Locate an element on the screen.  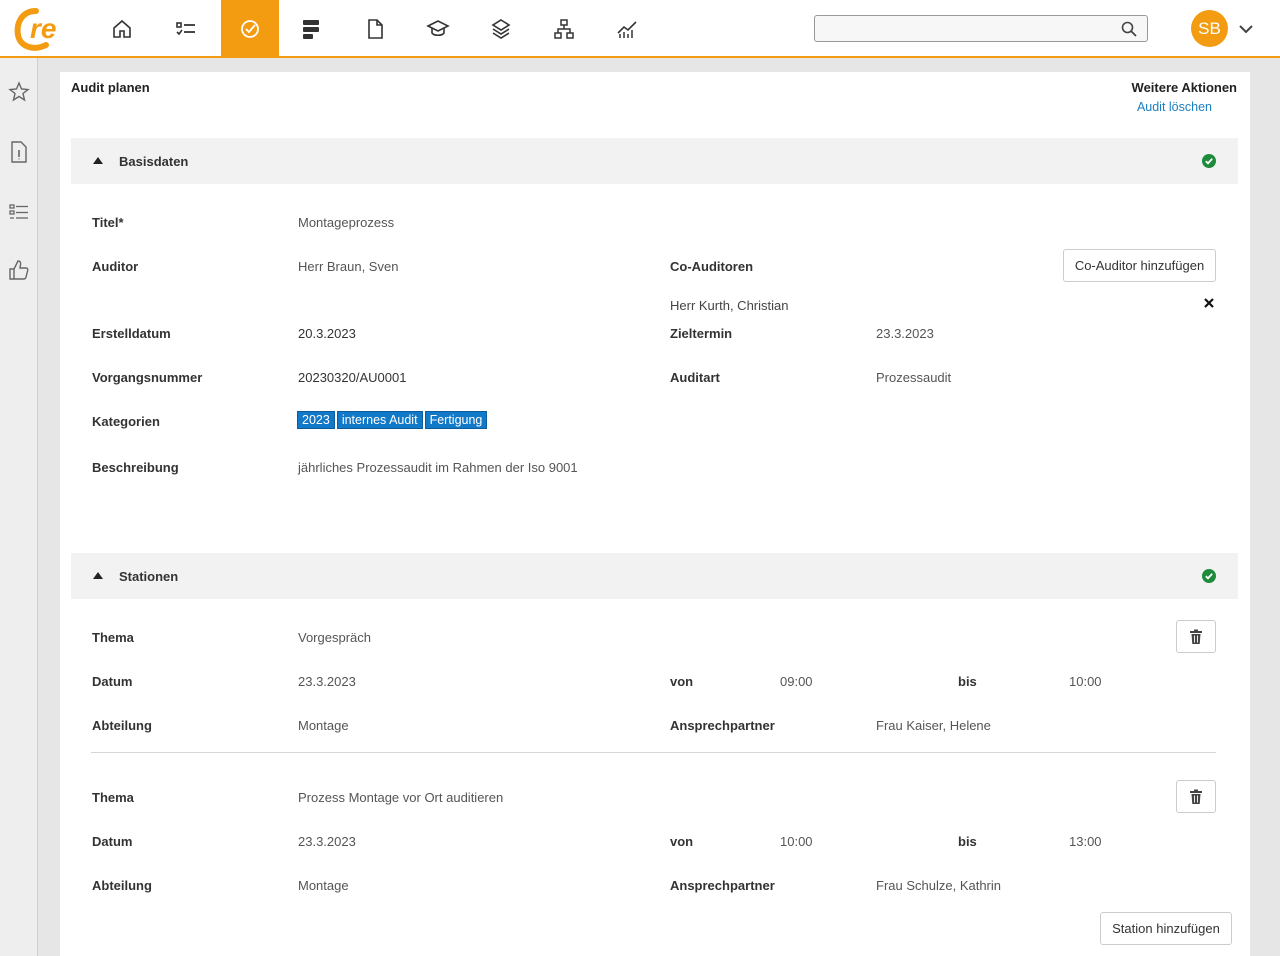
org-chart-icon is located at coordinates (564, 28).